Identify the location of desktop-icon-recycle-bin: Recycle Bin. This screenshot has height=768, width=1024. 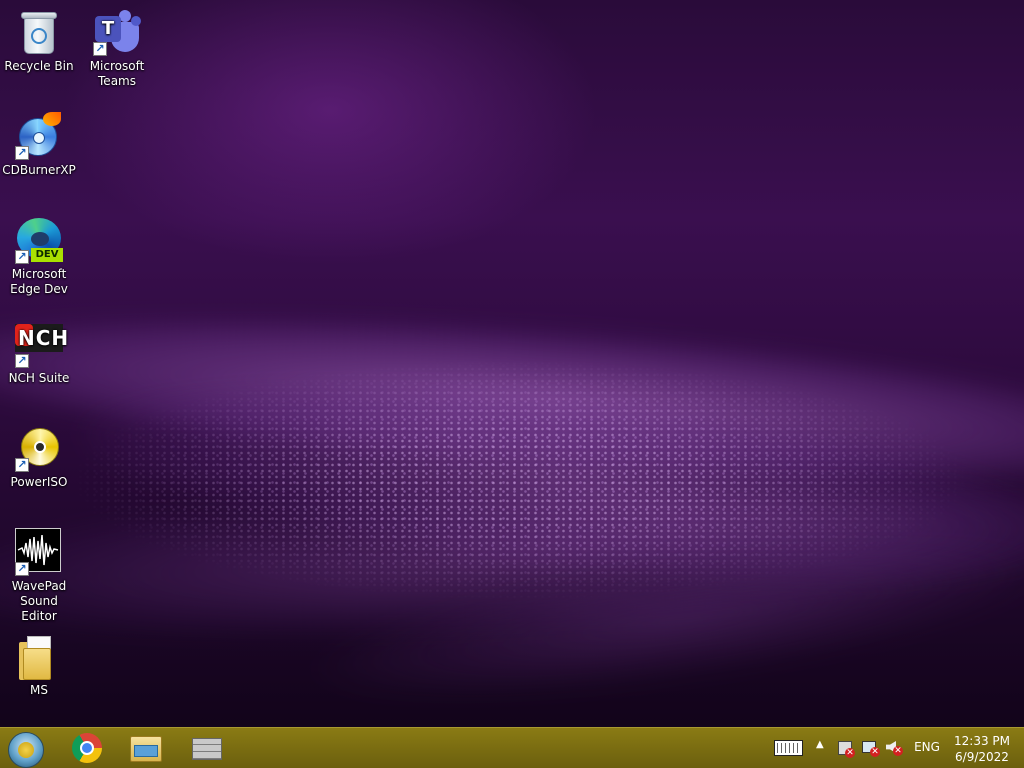
(39, 41).